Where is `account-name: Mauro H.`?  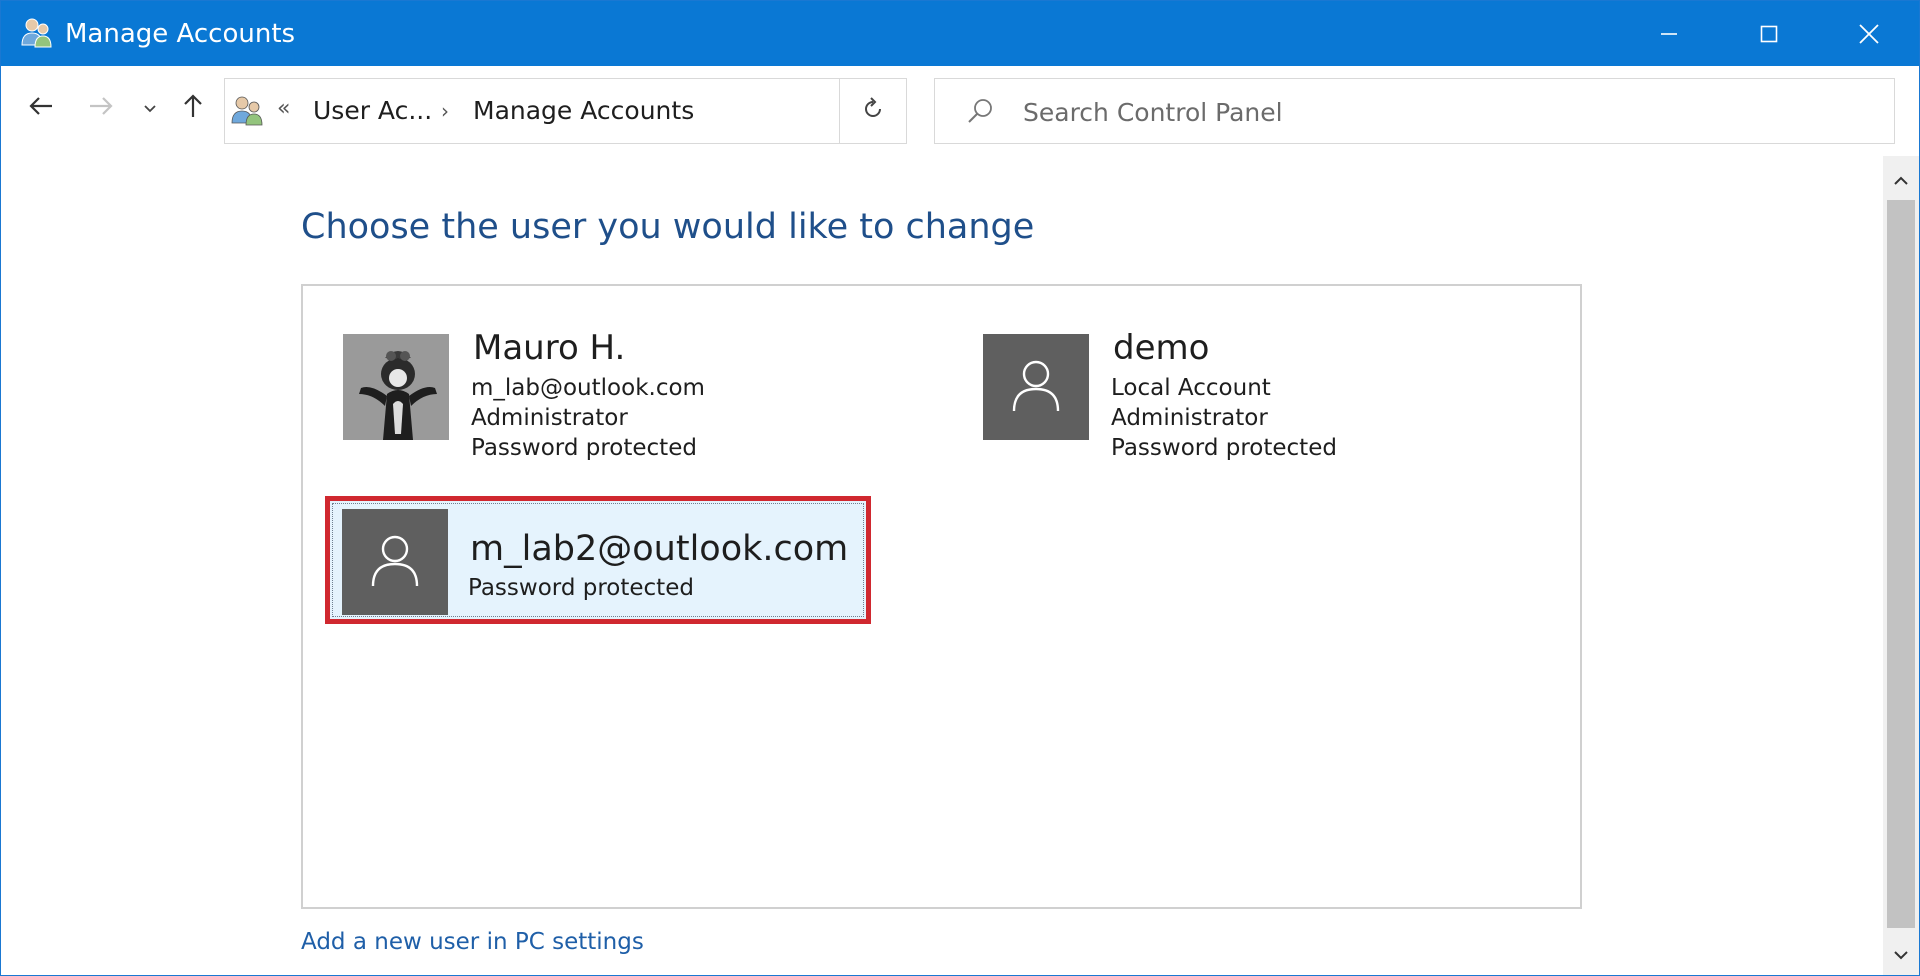 account-name: Mauro H. is located at coordinates (549, 348).